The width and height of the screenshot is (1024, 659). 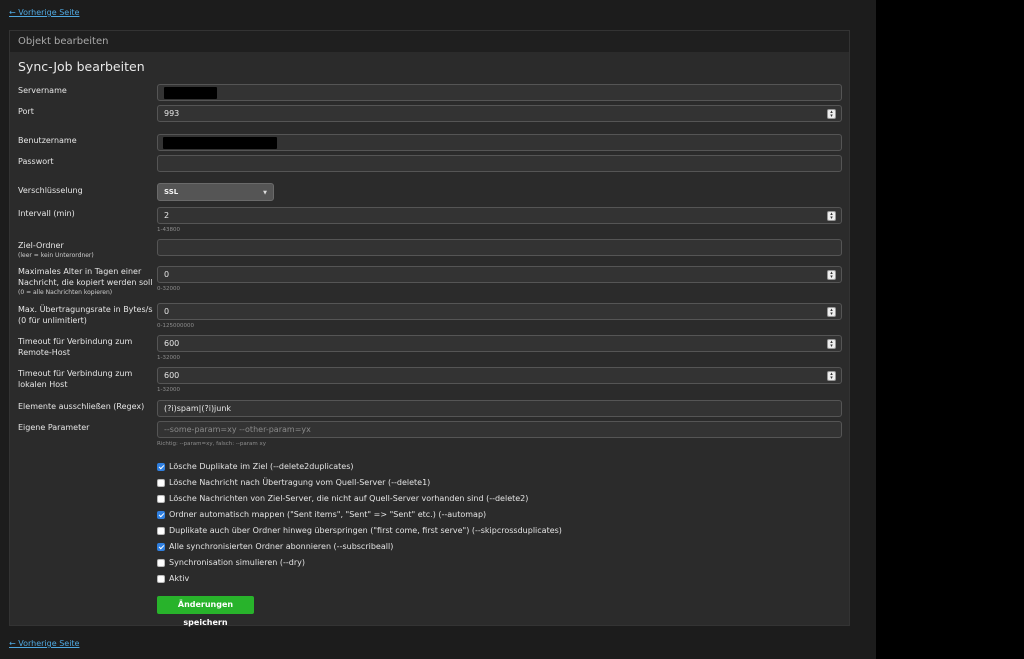 I want to click on interval-help: 1-43800, so click(x=168, y=230).